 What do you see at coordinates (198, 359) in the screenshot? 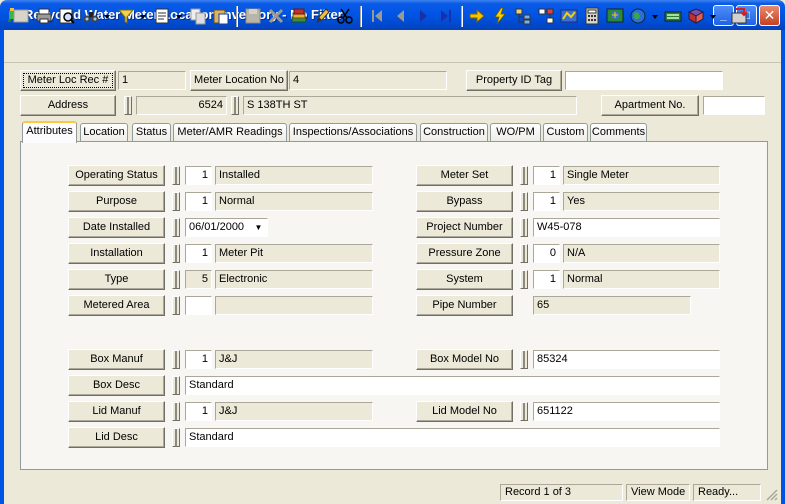
I see `box-manuf-code-field: 1` at bounding box center [198, 359].